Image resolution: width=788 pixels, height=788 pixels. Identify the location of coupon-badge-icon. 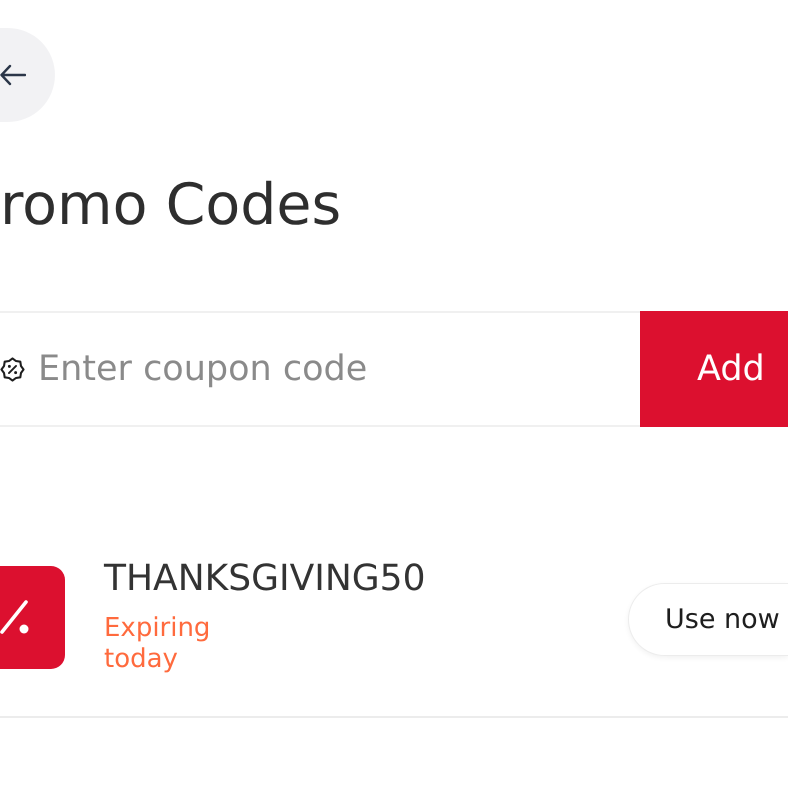
(12, 369).